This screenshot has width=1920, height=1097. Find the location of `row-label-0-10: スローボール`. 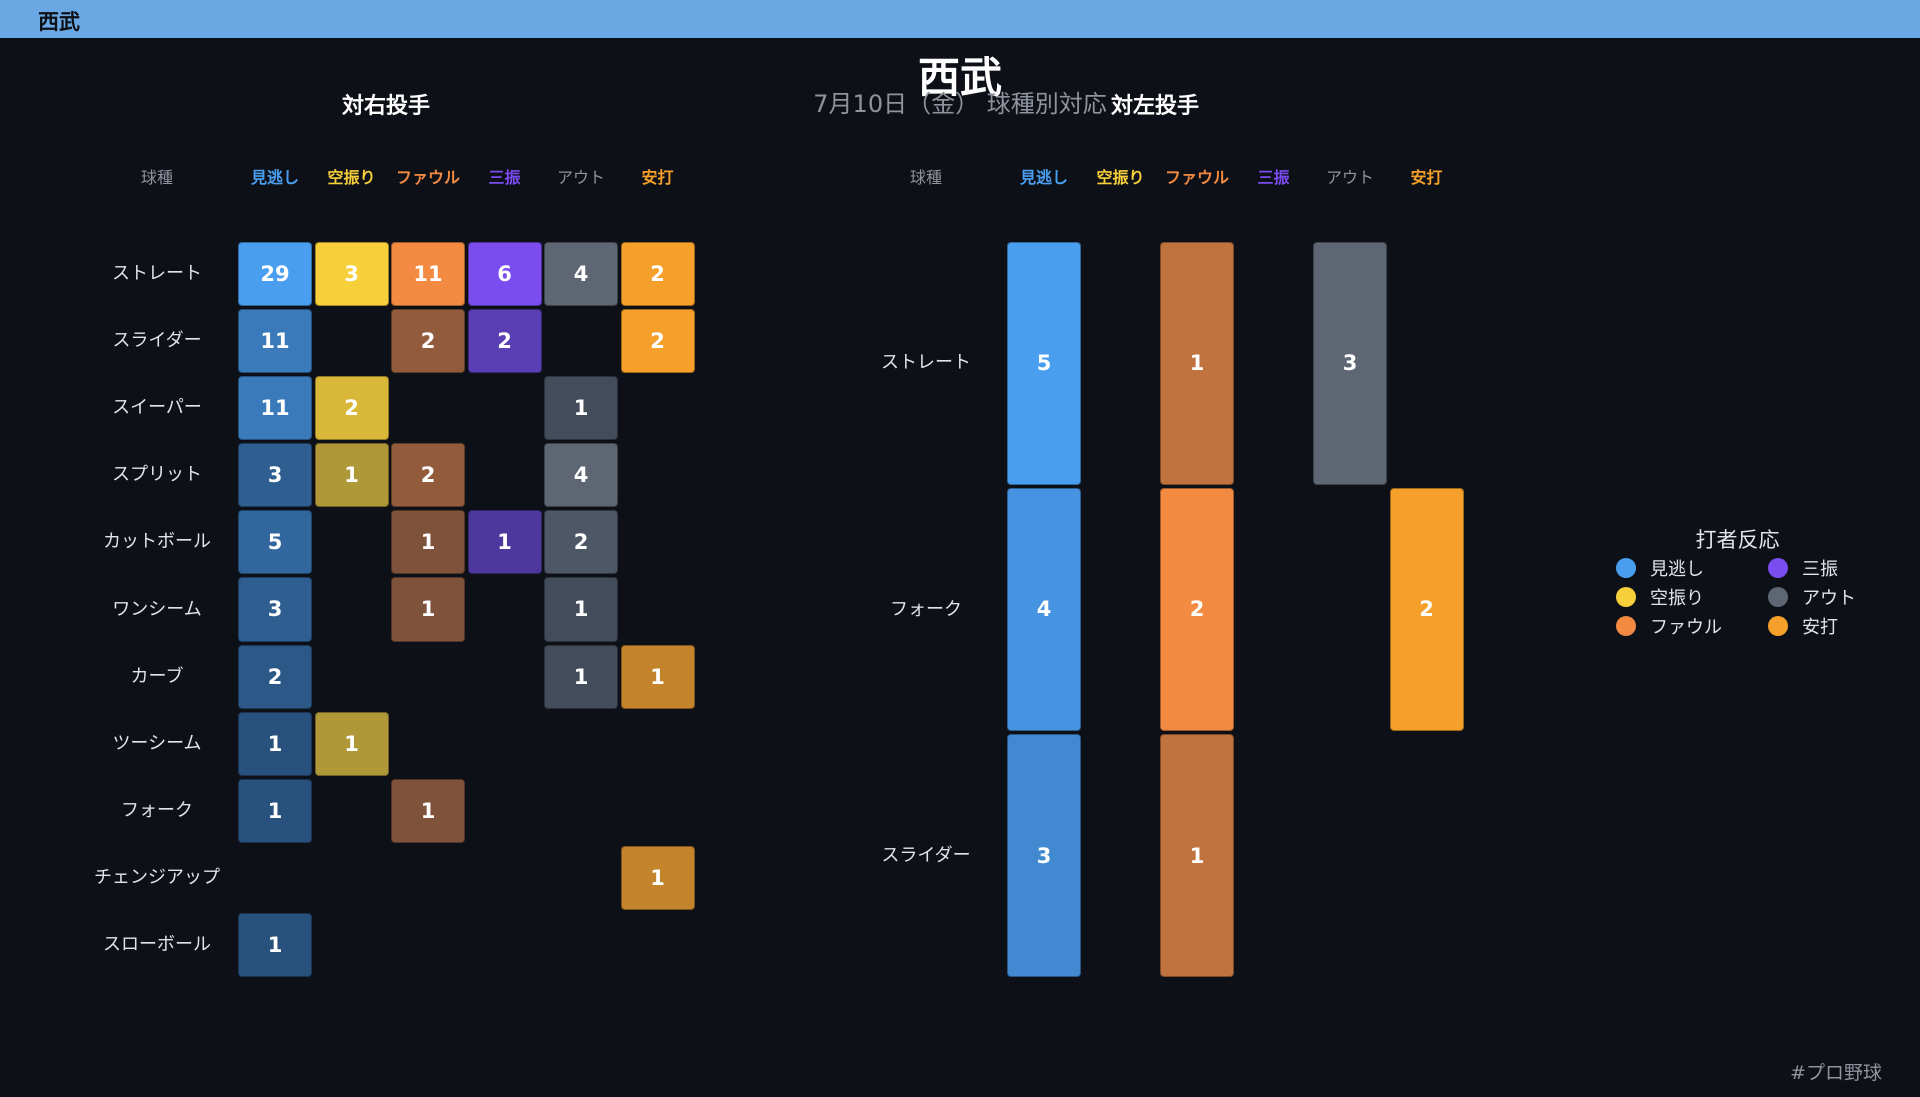

row-label-0-10: スローボール is located at coordinates (157, 945).